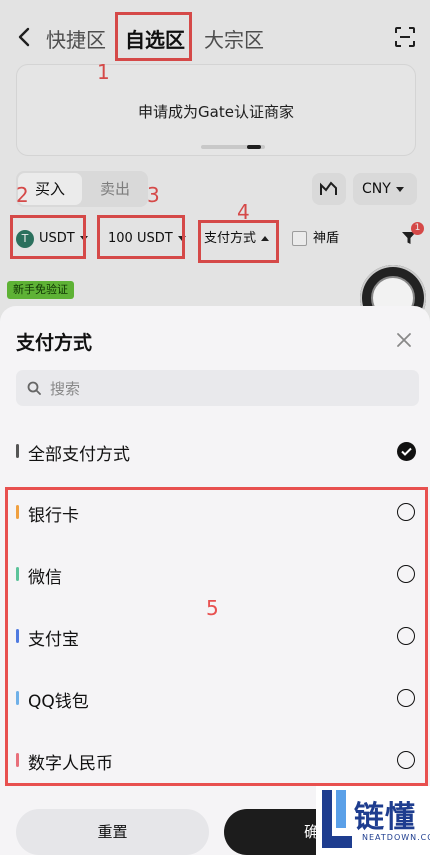 The height and width of the screenshot is (855, 430). I want to click on watermark-text: 链懂, so click(385, 817).